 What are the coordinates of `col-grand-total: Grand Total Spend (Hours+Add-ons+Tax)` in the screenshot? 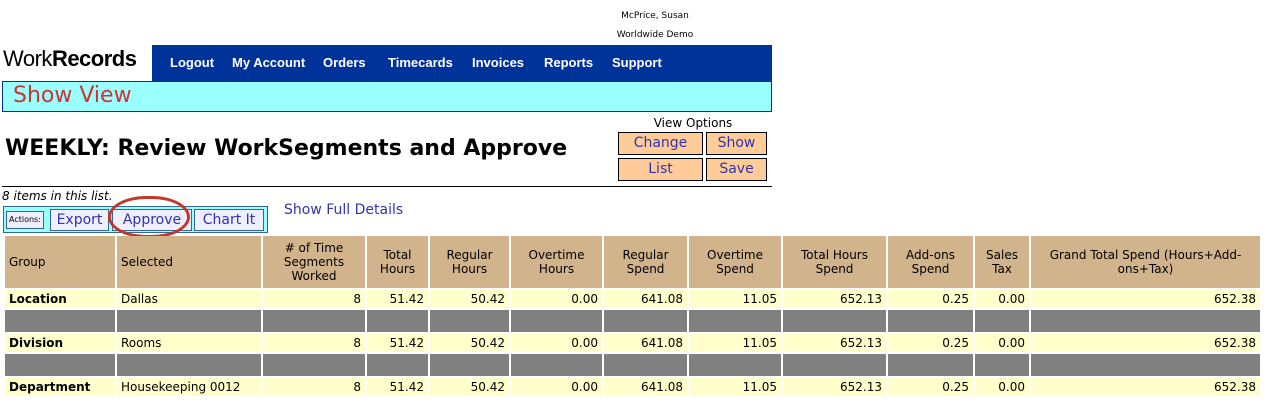 It's located at (1145, 262).